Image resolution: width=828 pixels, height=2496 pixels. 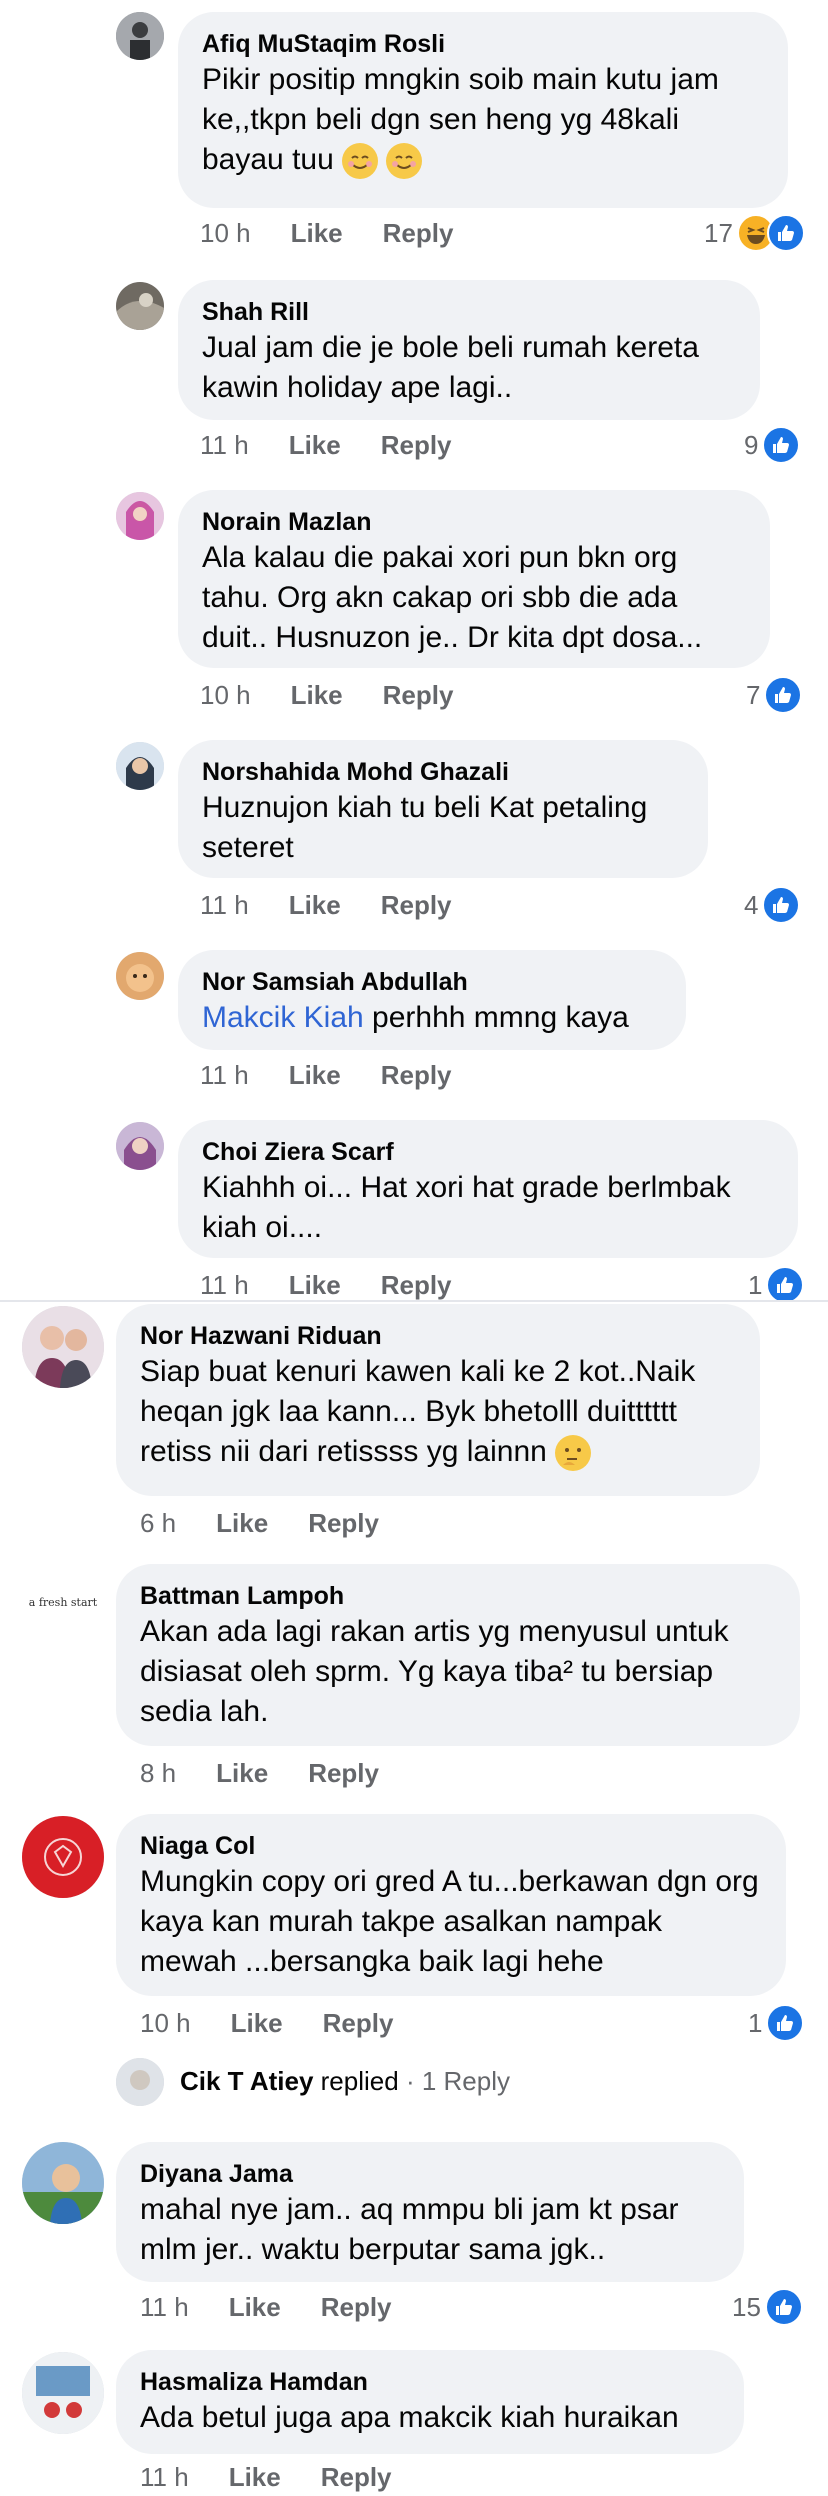 I want to click on comment-meta: 8 h Like Reply, so click(x=279, y=1773).